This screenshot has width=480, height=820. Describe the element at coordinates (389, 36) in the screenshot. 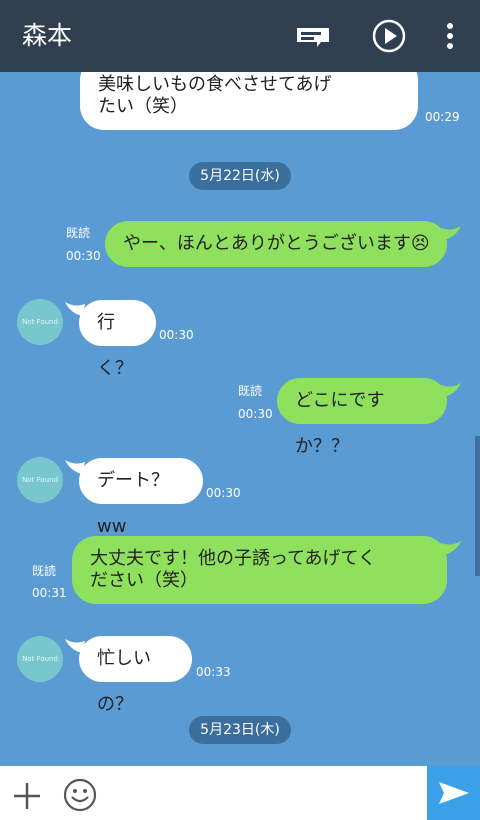

I see `play-circle-icon` at that location.